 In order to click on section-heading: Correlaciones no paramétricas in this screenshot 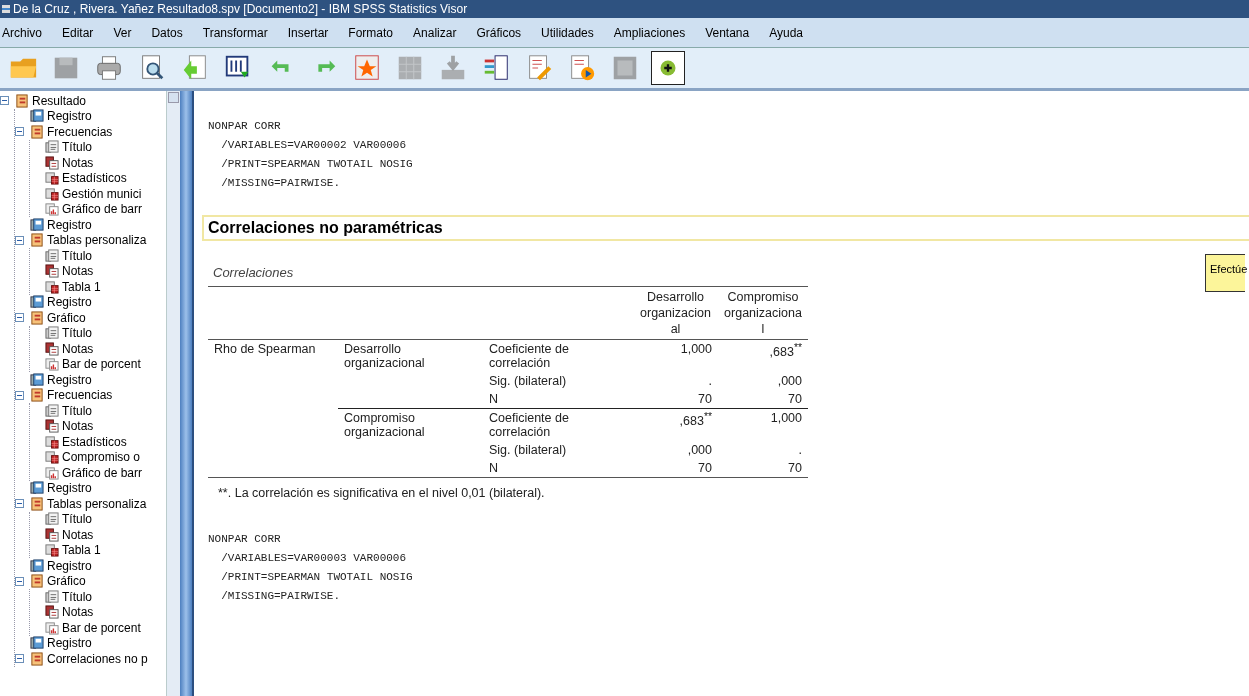, I will do `click(725, 228)`.